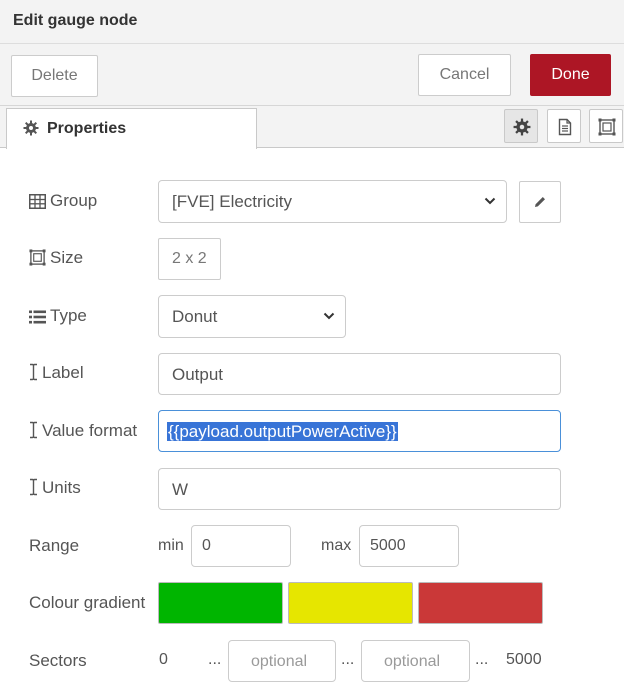 This screenshot has width=624, height=693. I want to click on label-label: Label, so click(63, 372).